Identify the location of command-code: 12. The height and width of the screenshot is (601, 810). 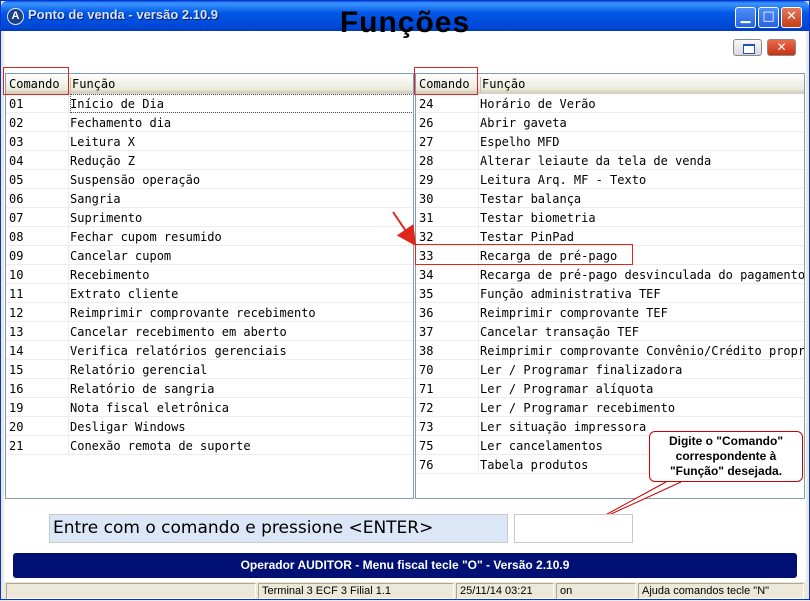
(16, 313).